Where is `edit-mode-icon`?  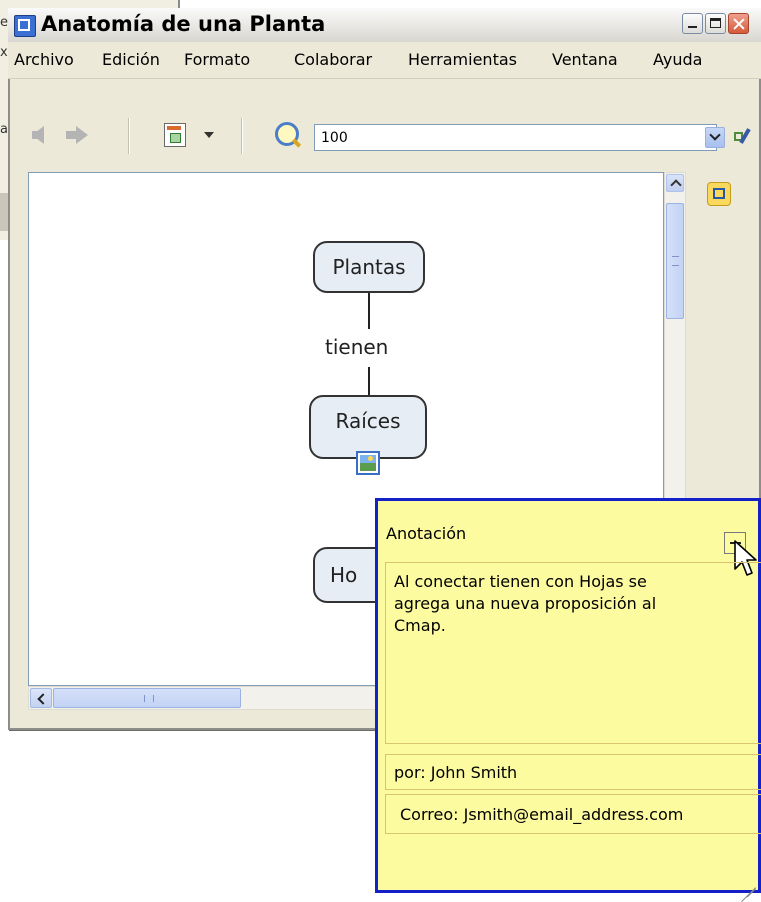 edit-mode-icon is located at coordinates (742, 136).